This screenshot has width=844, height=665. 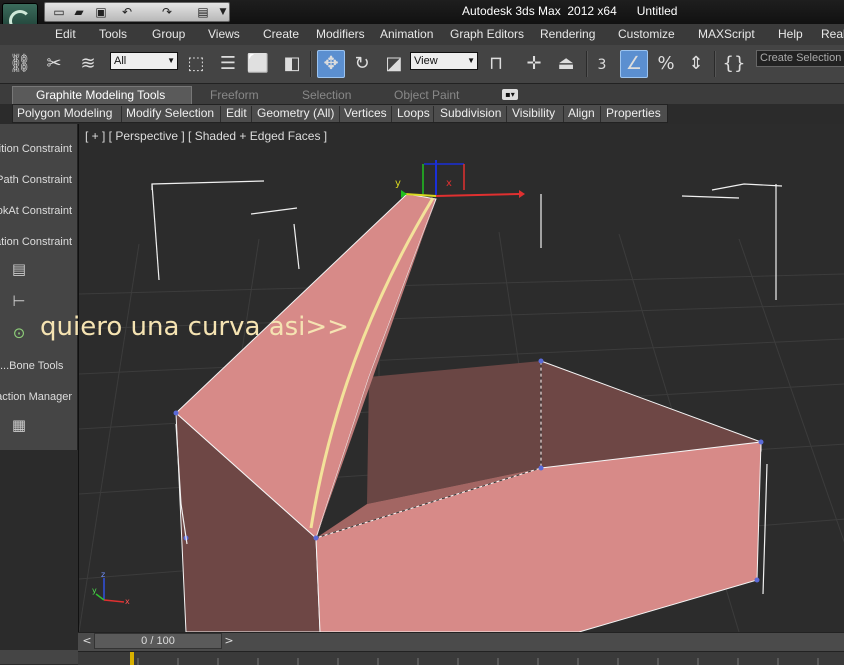 I want to click on reference-coordinate-value: View, so click(x=426, y=61).